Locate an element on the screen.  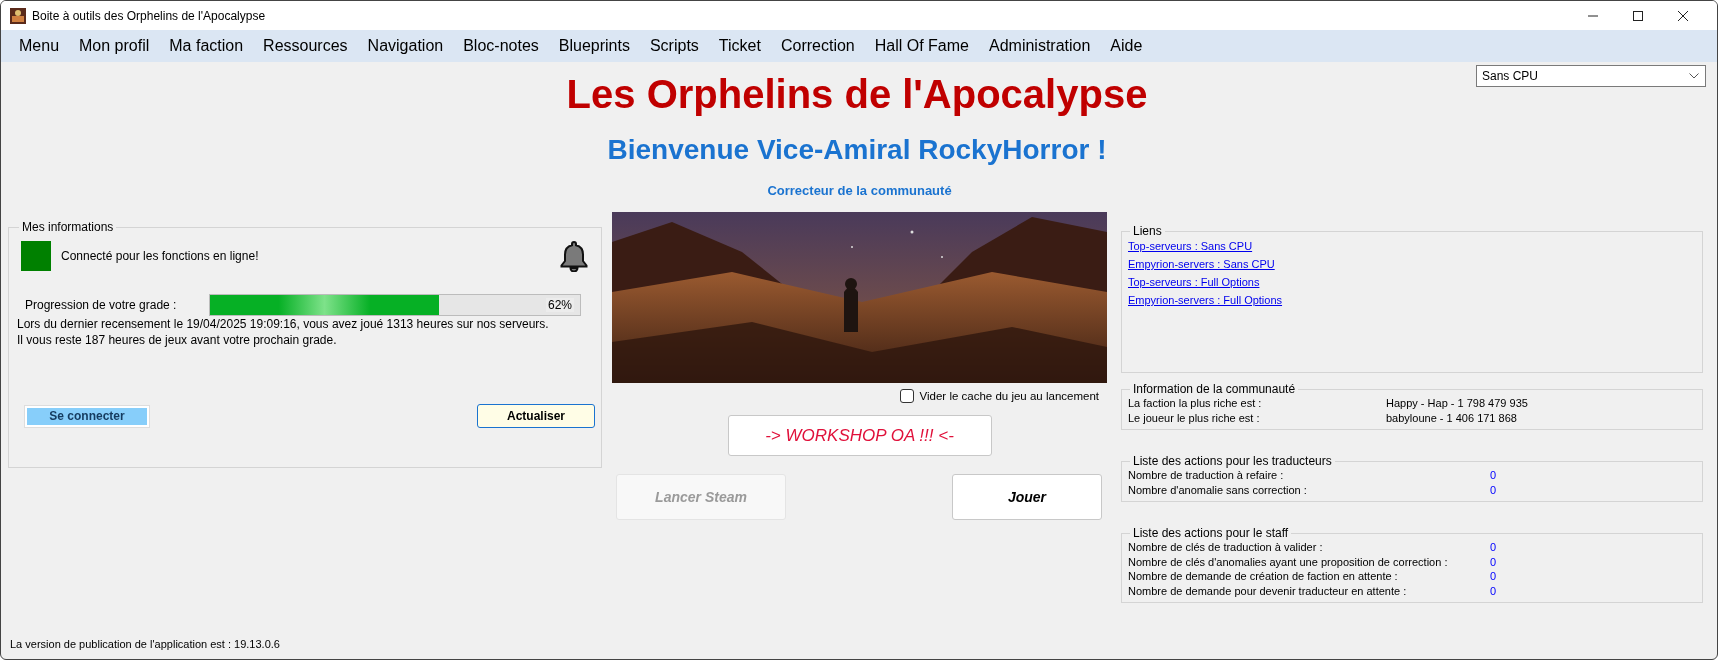
menu-item: Navigation is located at coordinates (405, 46).